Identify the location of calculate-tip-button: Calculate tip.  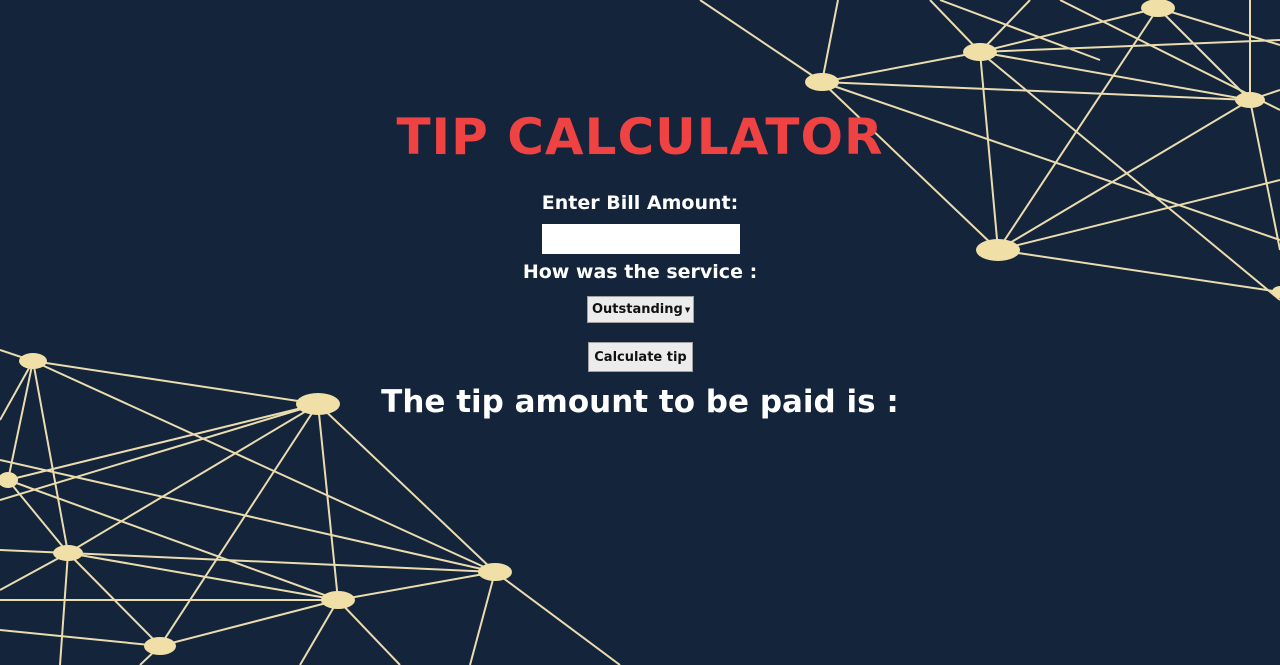
(640, 357).